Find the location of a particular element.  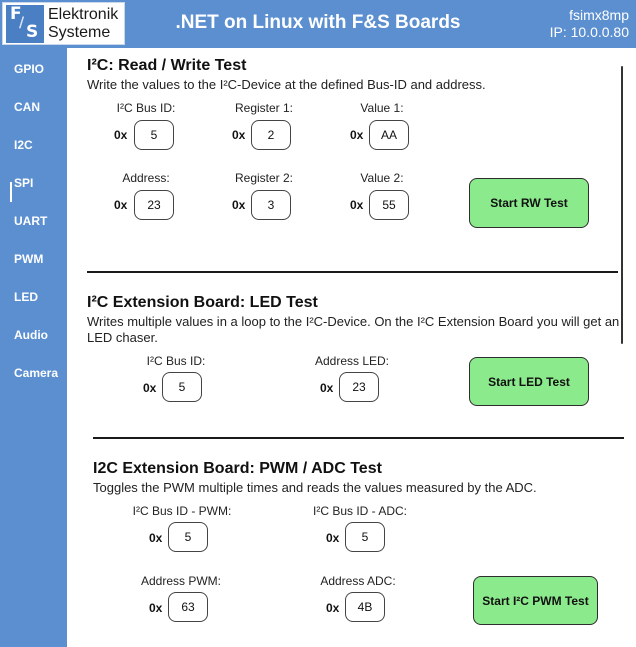

sidebar-item-pwm: PWM is located at coordinates (28, 259).